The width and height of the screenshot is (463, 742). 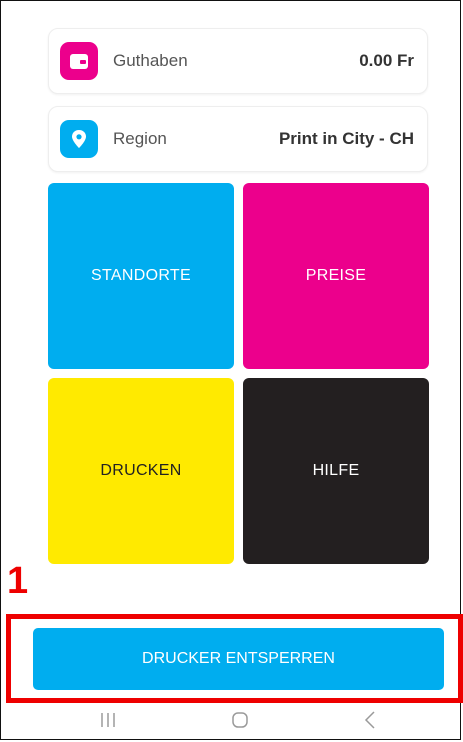 What do you see at coordinates (150, 60) in the screenshot?
I see `balance-label: Guthaben` at bounding box center [150, 60].